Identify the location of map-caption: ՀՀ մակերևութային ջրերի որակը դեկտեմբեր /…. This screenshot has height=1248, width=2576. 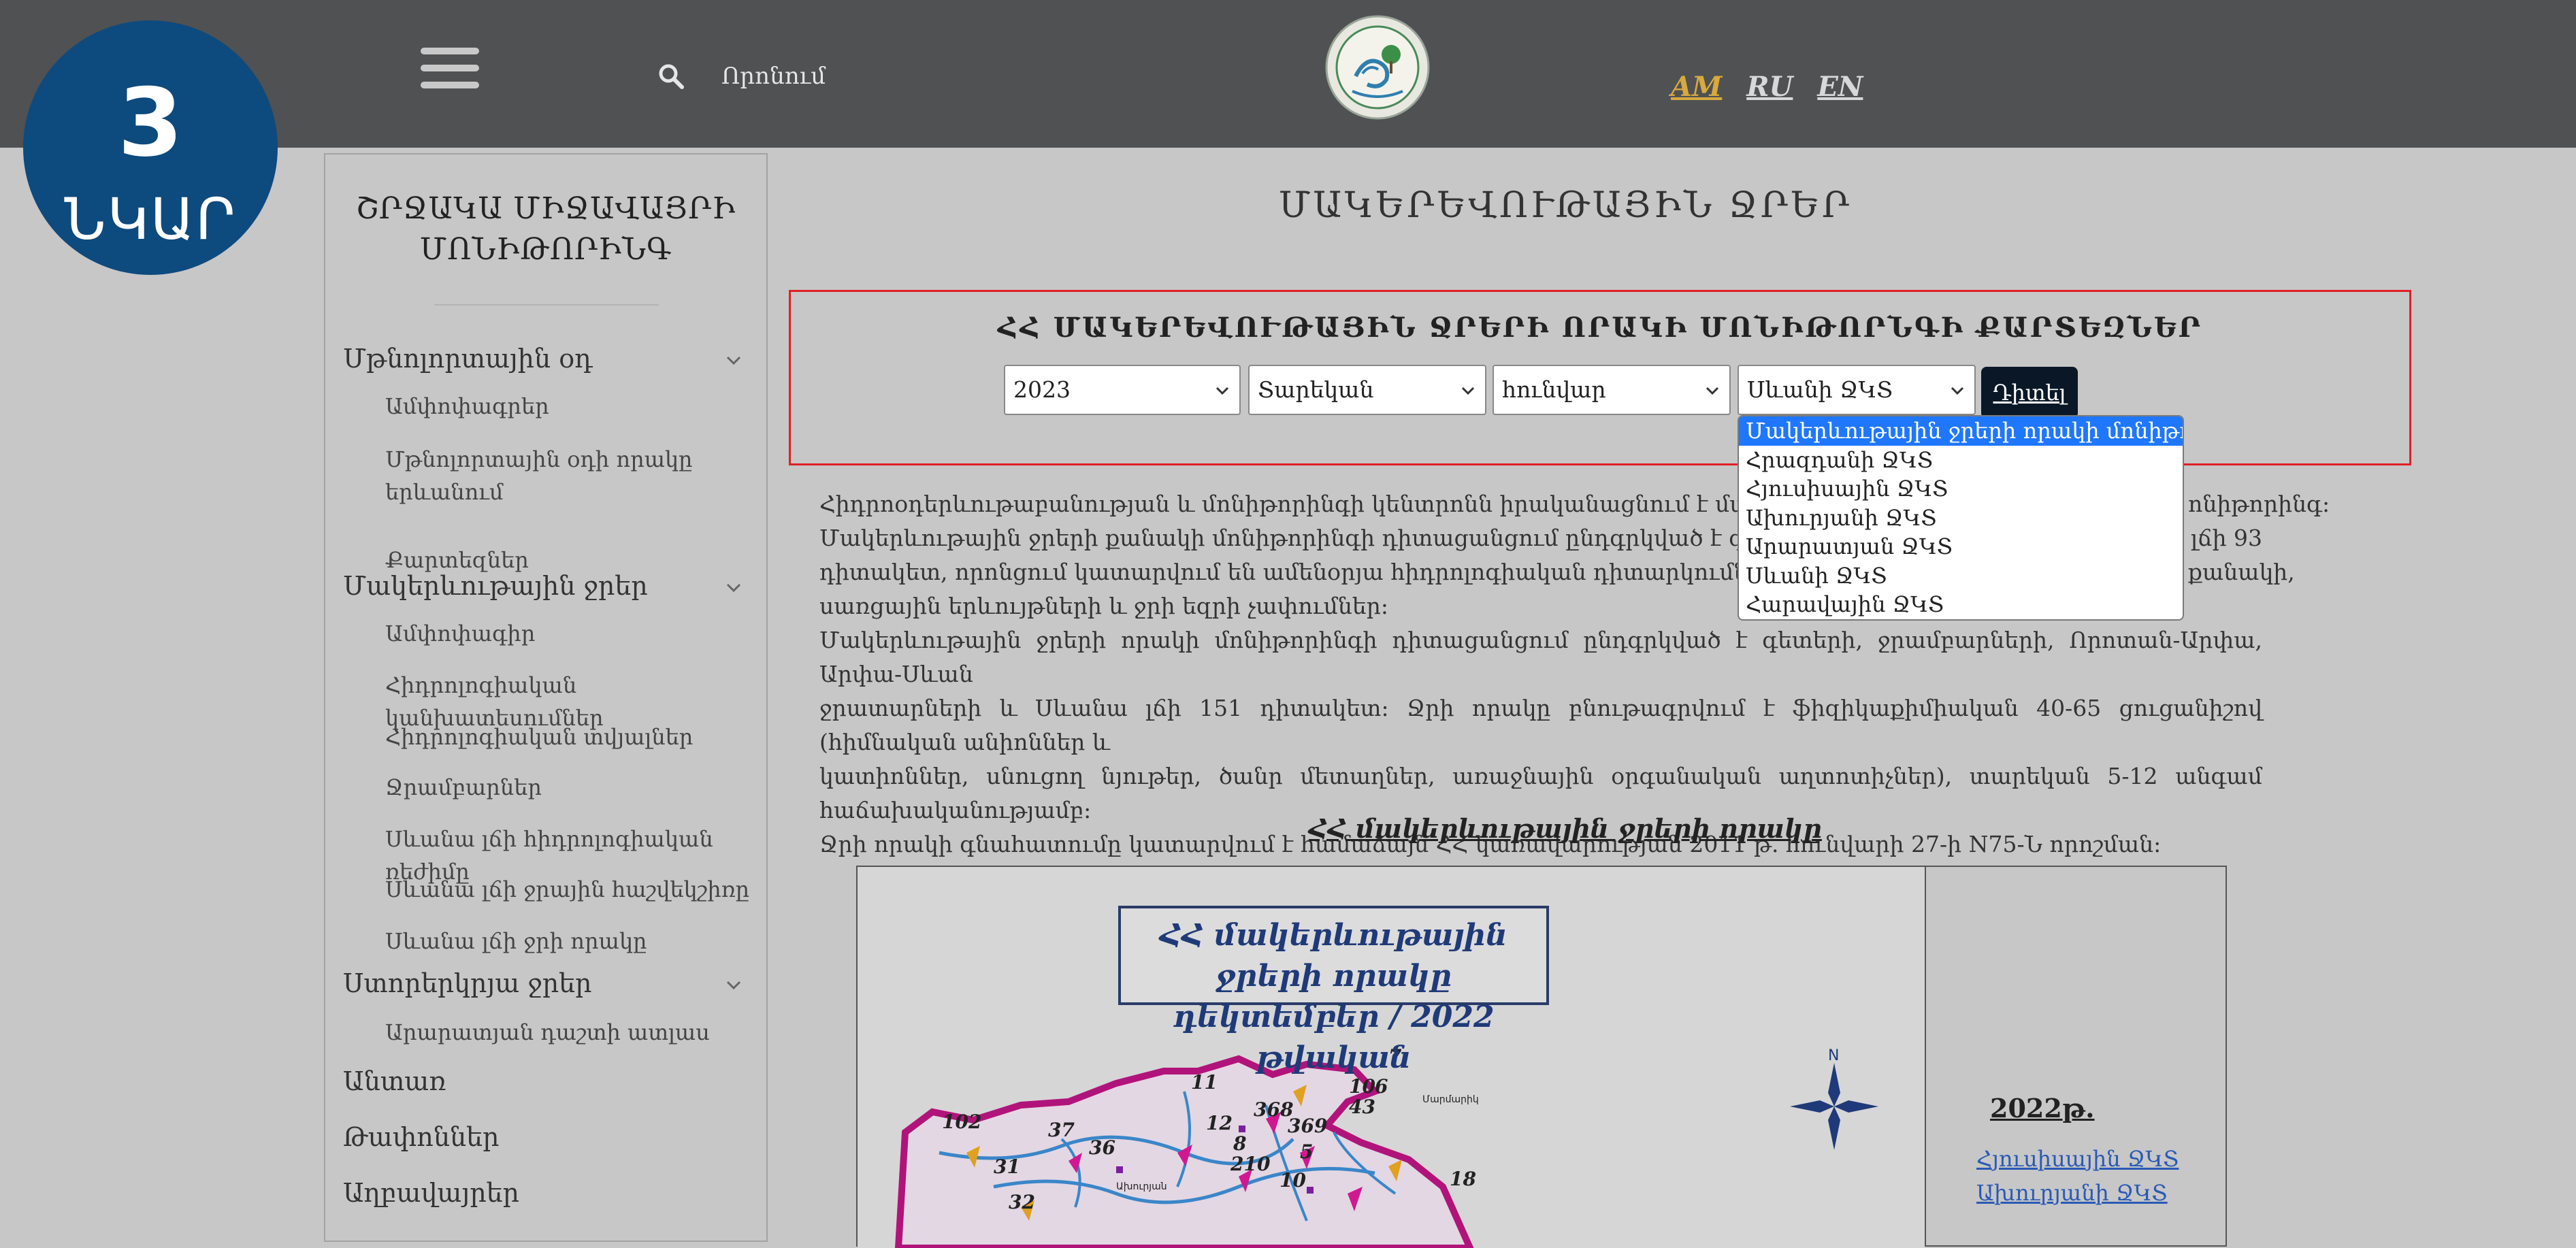
(1333, 990).